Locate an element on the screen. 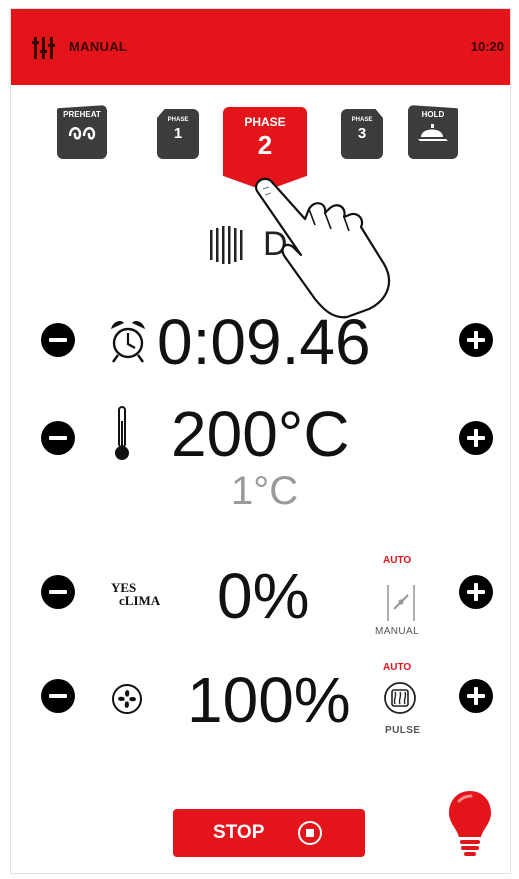  humidity-manual-label: MANUAL is located at coordinates (397, 631).